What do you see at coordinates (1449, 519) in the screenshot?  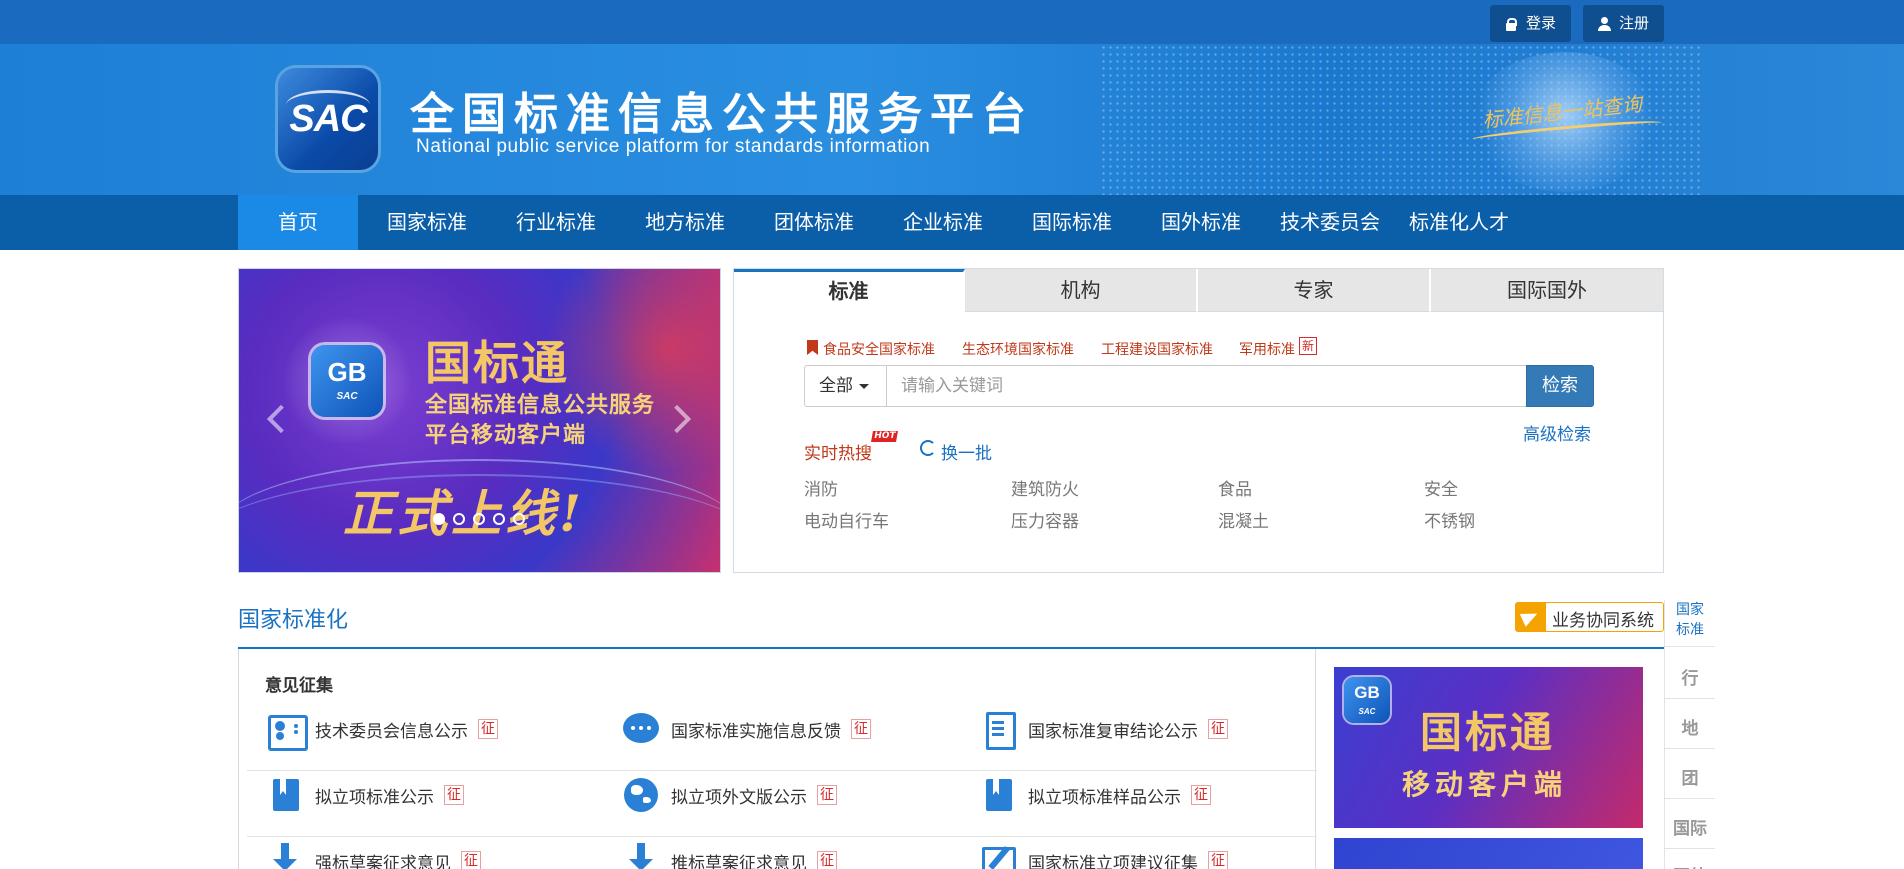 I see `hot-keyword: 不锈钢` at bounding box center [1449, 519].